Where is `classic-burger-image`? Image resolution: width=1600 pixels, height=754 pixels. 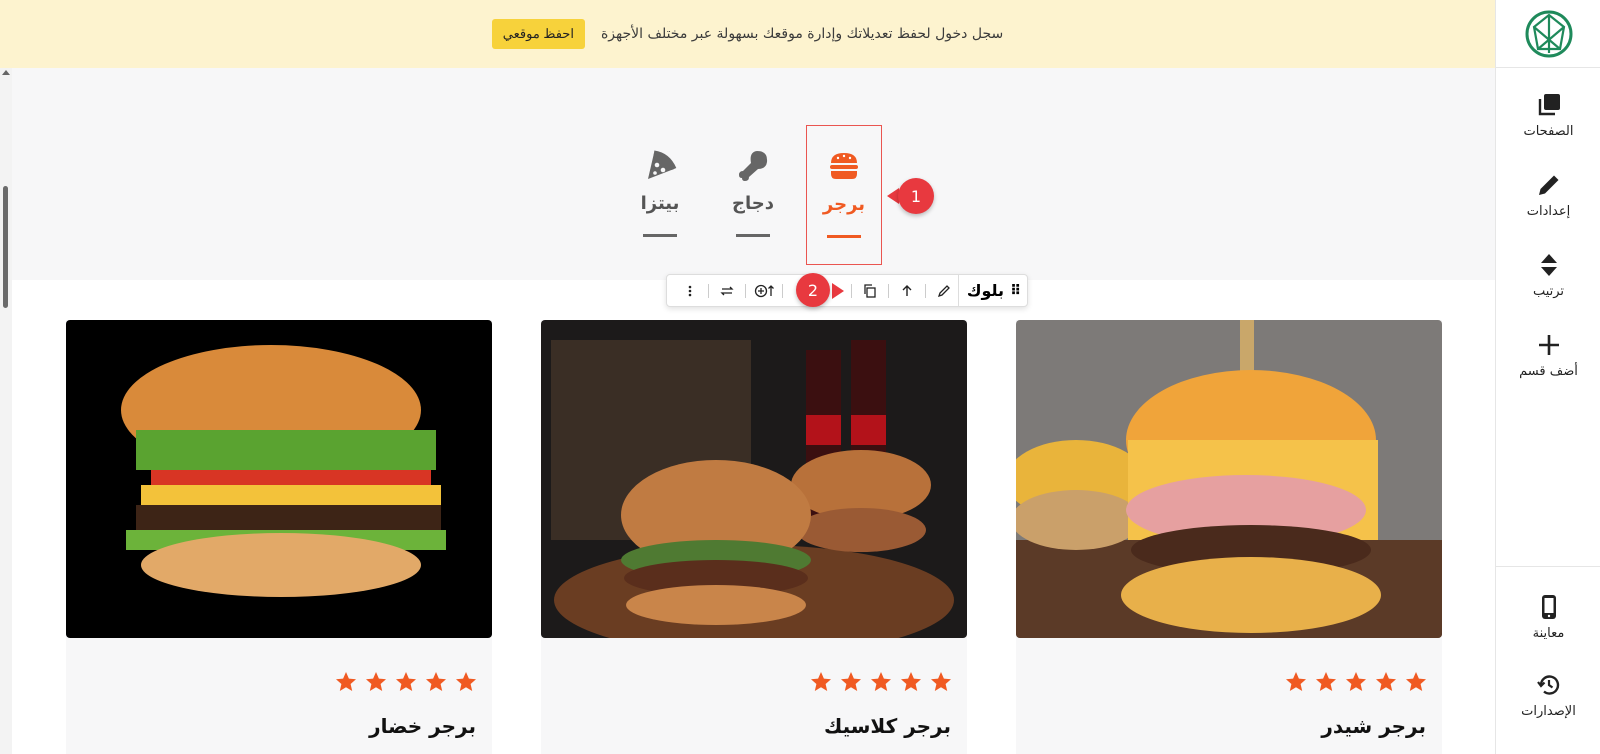 classic-burger-image is located at coordinates (754, 479).